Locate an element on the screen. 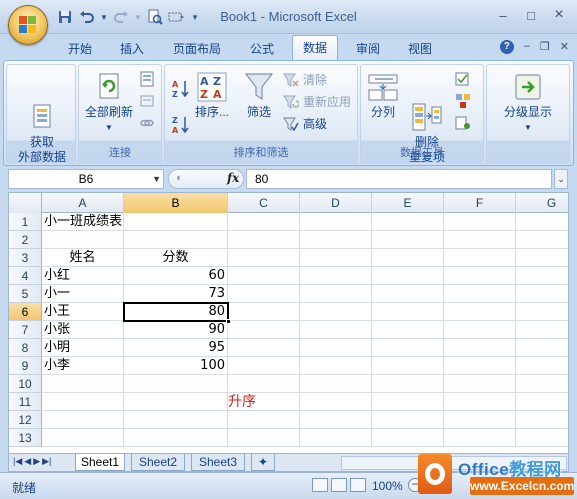 The height and width of the screenshot is (499, 577). normal-view-button is located at coordinates (320, 485).